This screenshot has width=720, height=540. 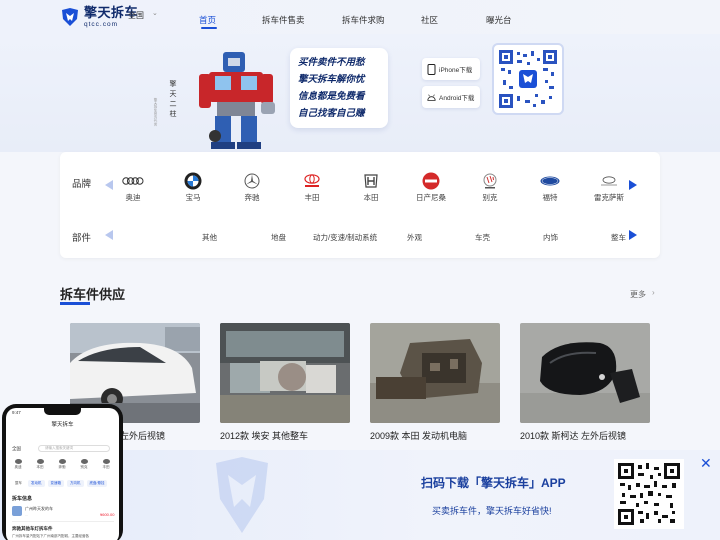 What do you see at coordinates (99, 17) in the screenshot?
I see `site-logo: 擎天拆车 qtcc.com` at bounding box center [99, 17].